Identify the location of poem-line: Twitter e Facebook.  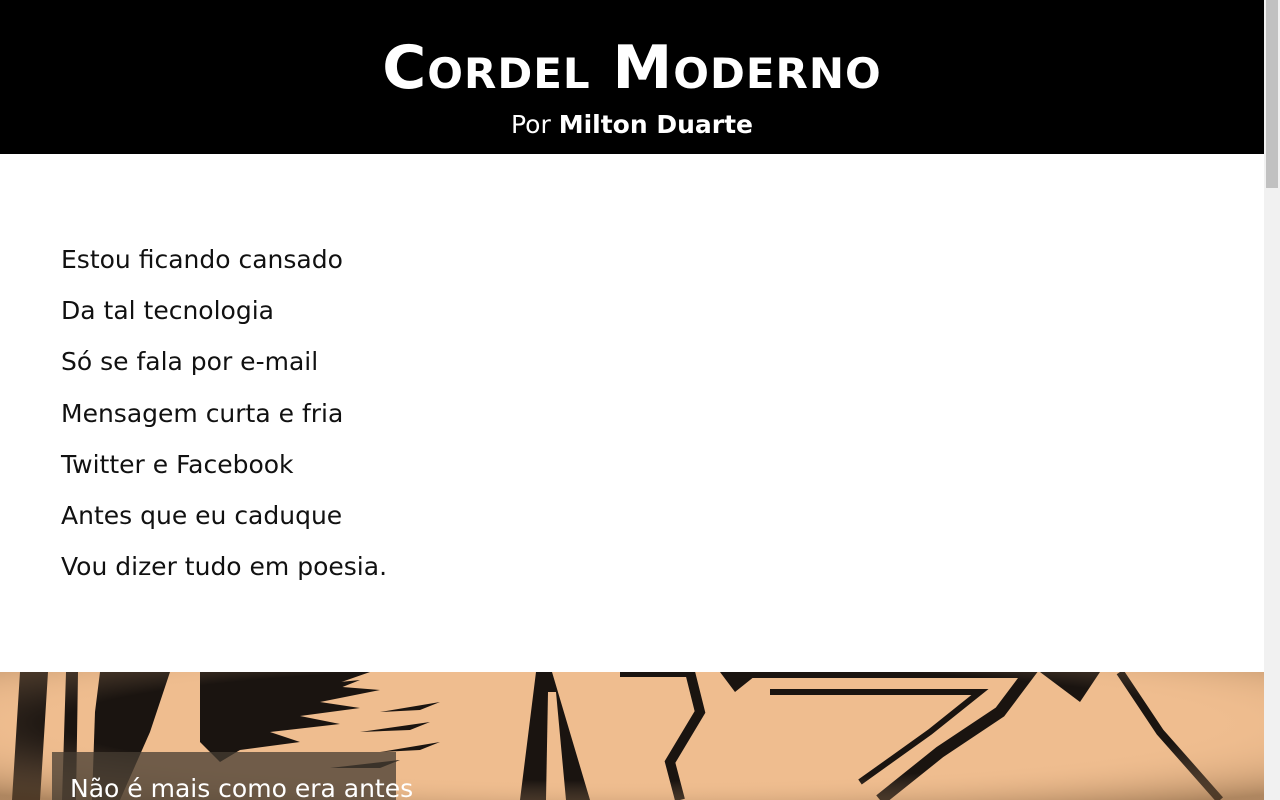
(177, 464).